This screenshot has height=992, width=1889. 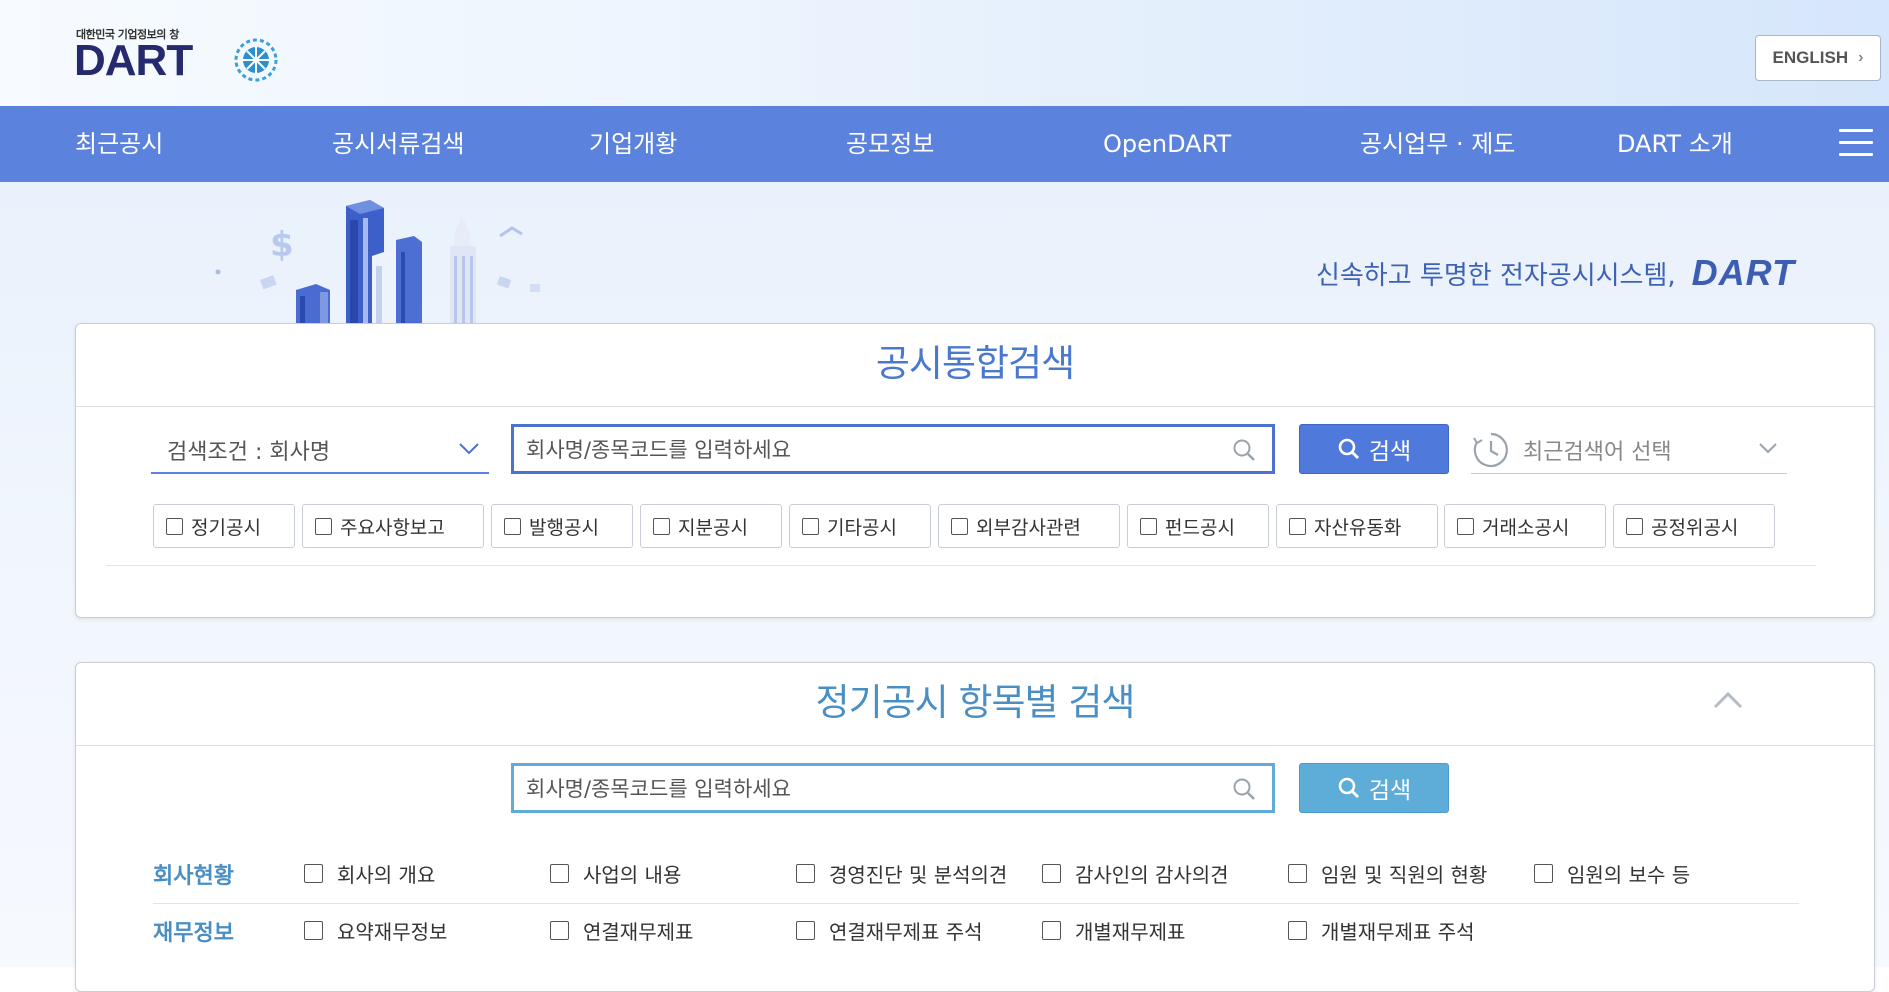 What do you see at coordinates (1135, 873) in the screenshot?
I see `item-auditor-opinion: 감사인의 감사의견` at bounding box center [1135, 873].